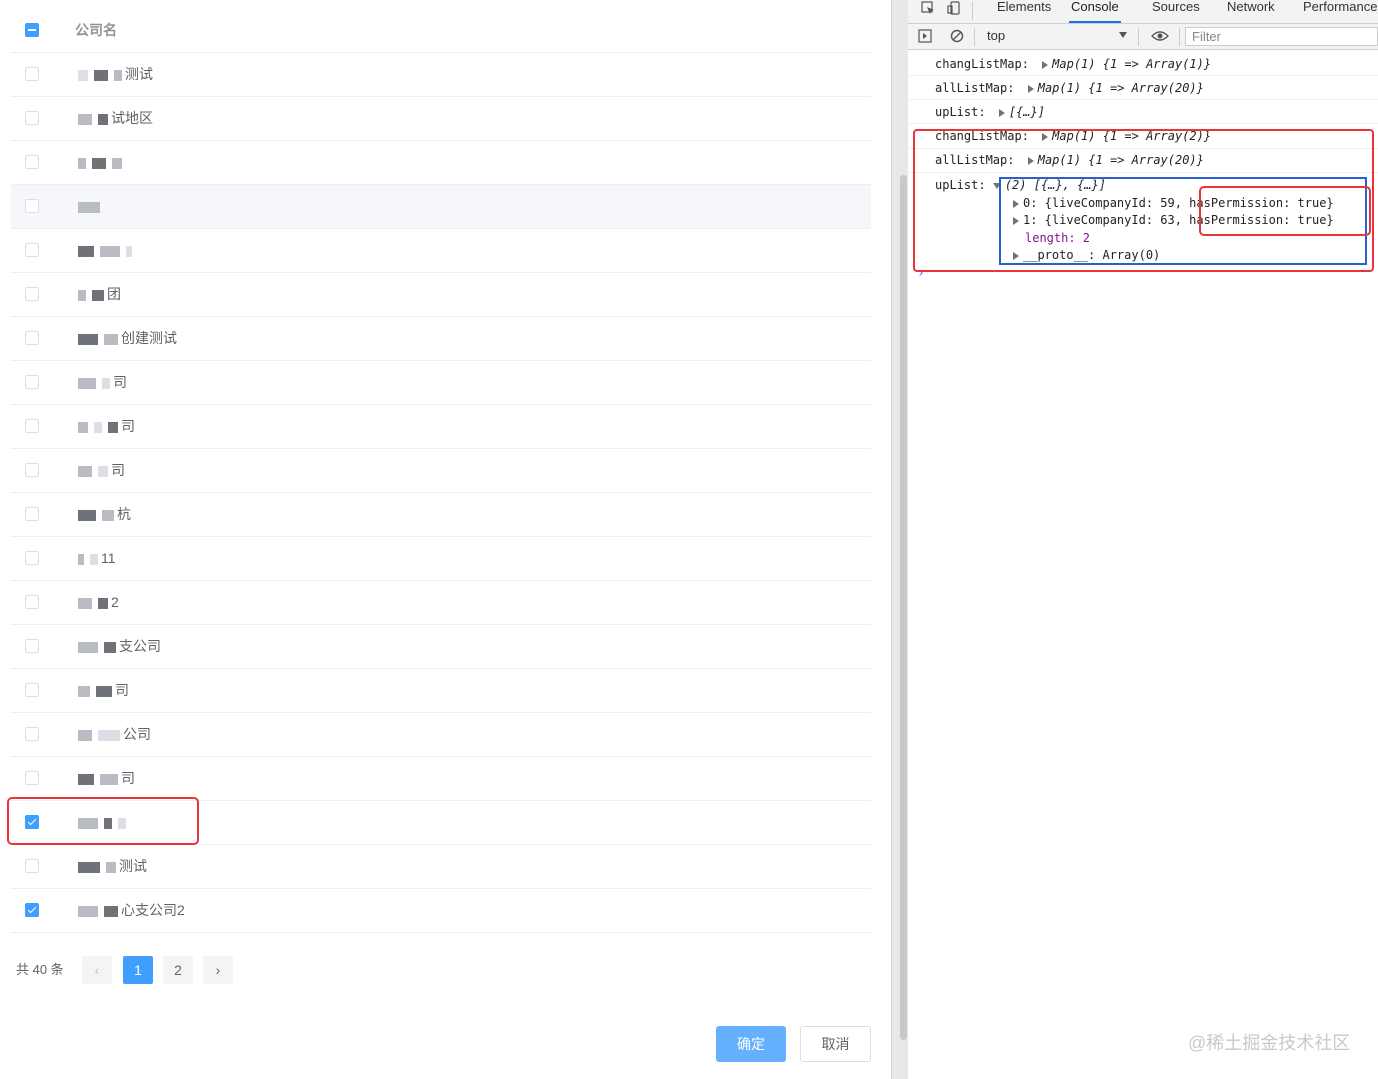 The image size is (1378, 1079). I want to click on eye-icon, so click(1160, 36).